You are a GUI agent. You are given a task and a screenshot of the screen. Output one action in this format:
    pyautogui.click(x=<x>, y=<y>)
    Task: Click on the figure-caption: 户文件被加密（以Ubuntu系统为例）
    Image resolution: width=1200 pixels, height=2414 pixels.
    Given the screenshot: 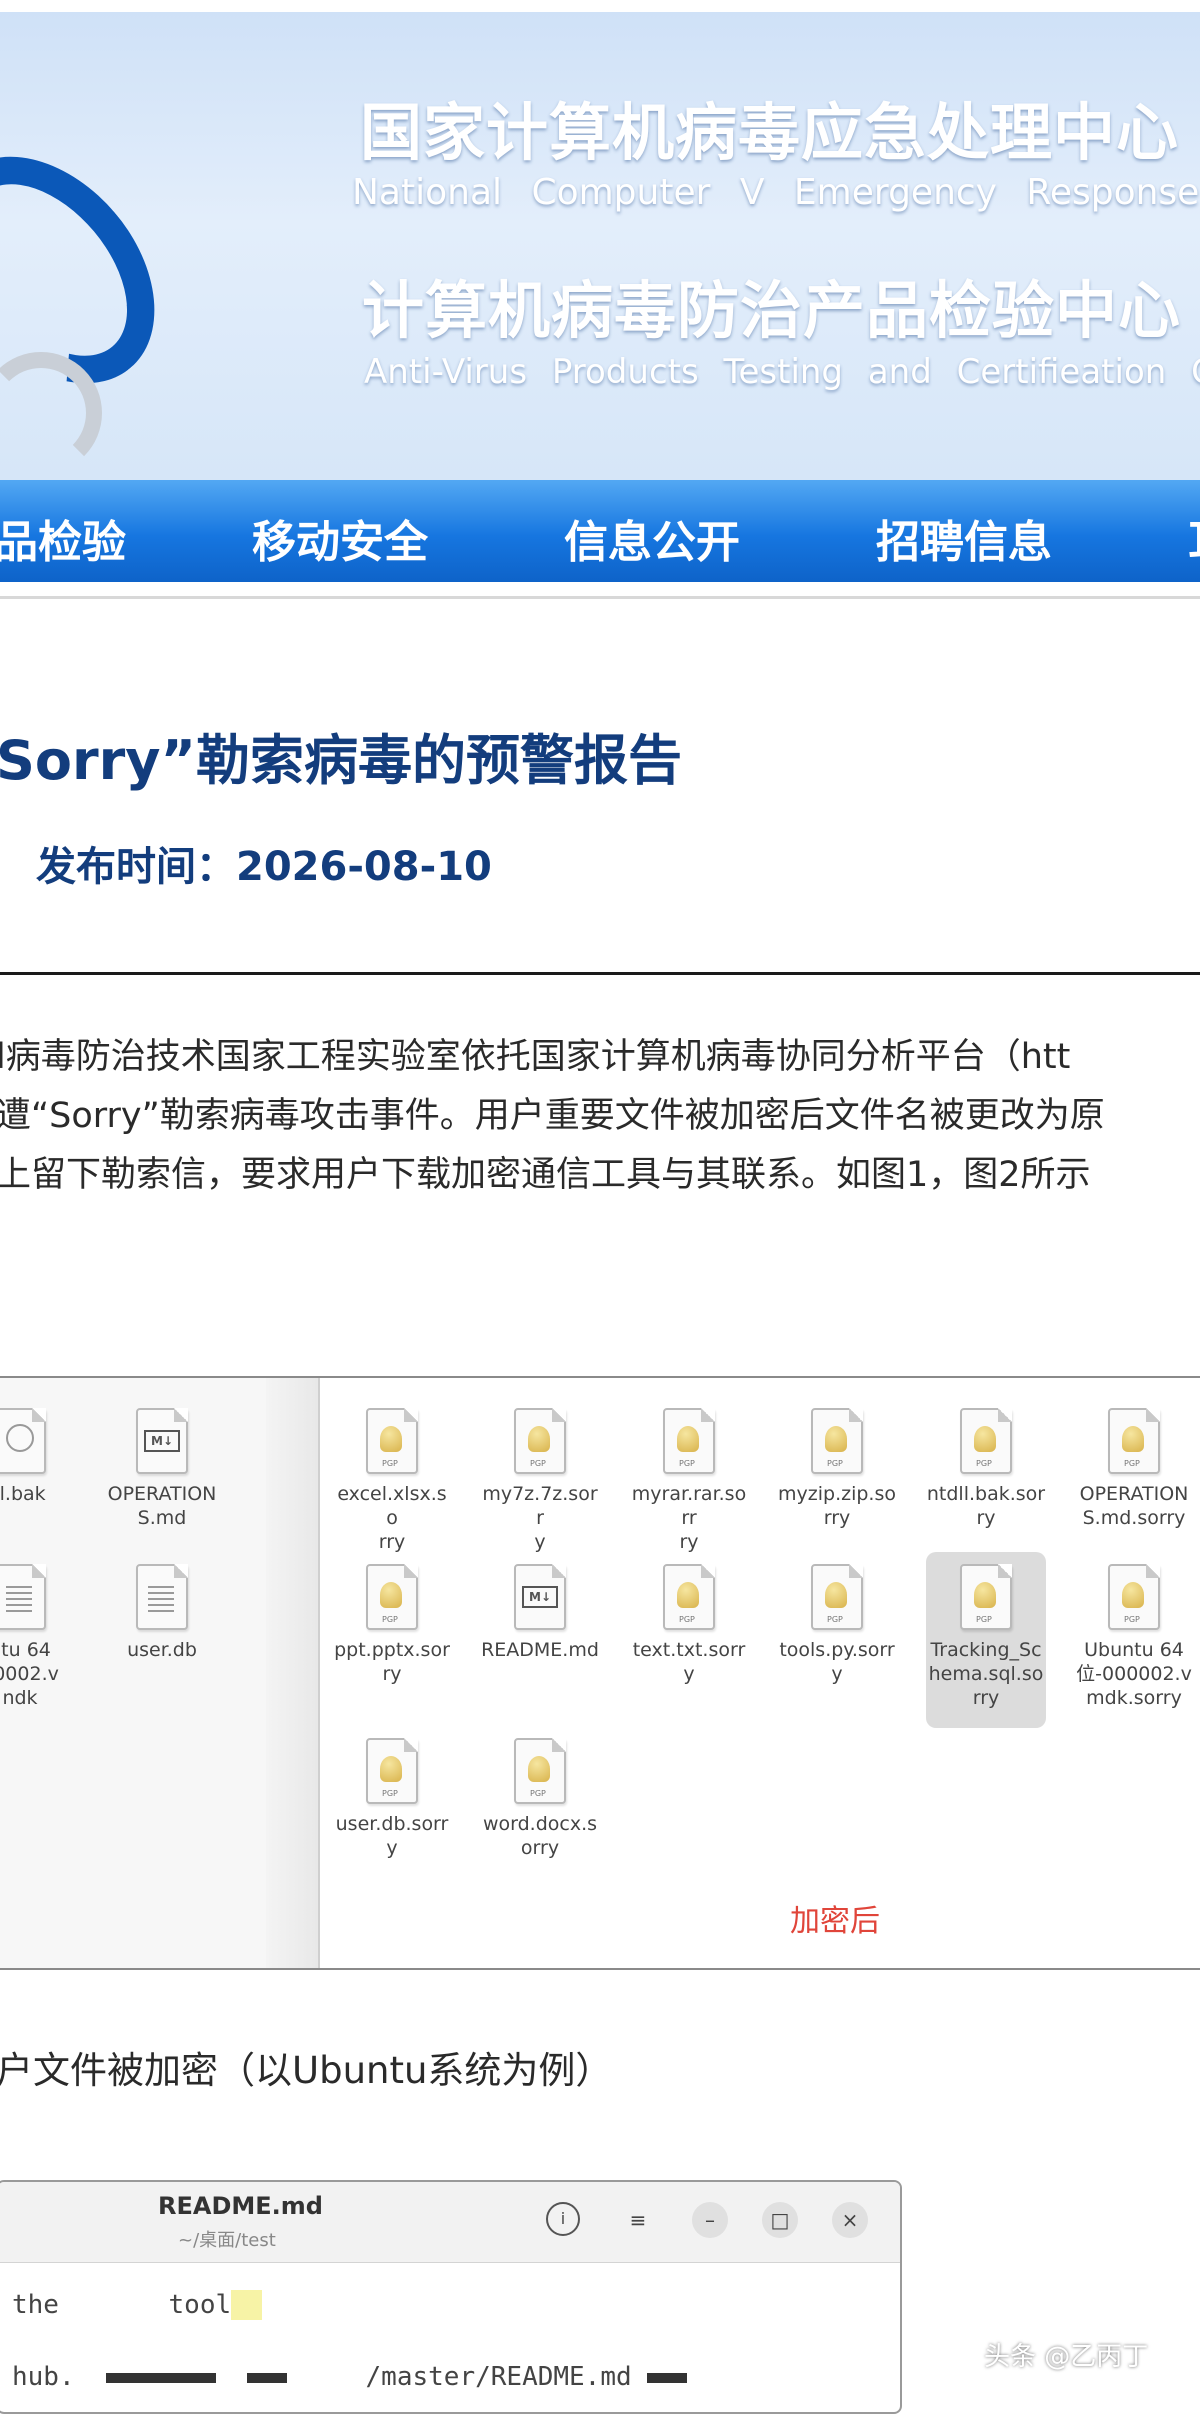 What is the action you would take?
    pyautogui.click(x=306, y=2070)
    